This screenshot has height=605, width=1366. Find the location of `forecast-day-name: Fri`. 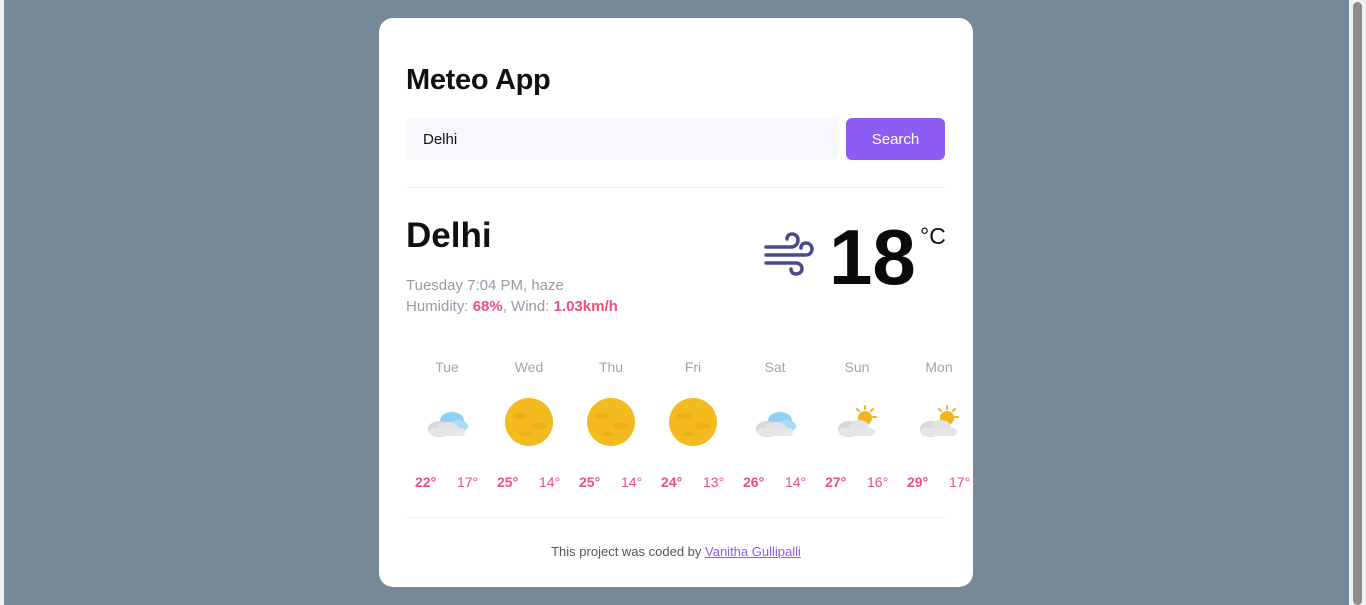

forecast-day-name: Fri is located at coordinates (693, 367).